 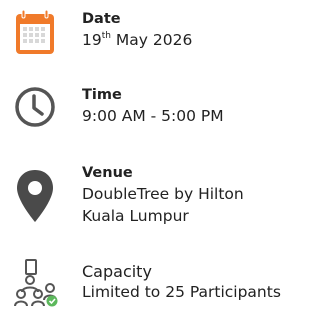 I want to click on venue-line1: DoubleTree by Hilton, so click(x=163, y=194).